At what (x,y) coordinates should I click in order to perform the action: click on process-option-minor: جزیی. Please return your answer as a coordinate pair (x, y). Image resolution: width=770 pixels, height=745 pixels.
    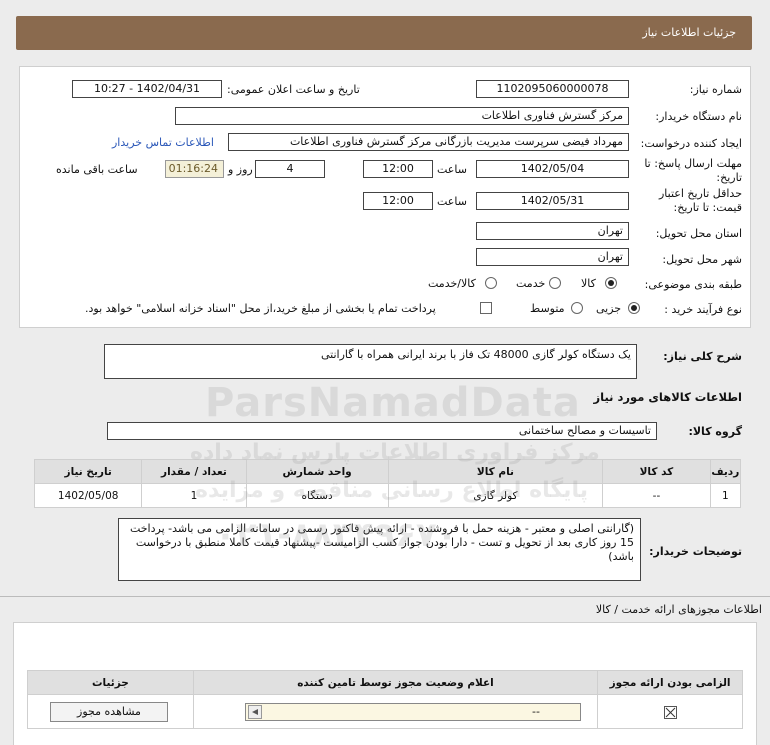
    Looking at the image, I should click on (609, 308).